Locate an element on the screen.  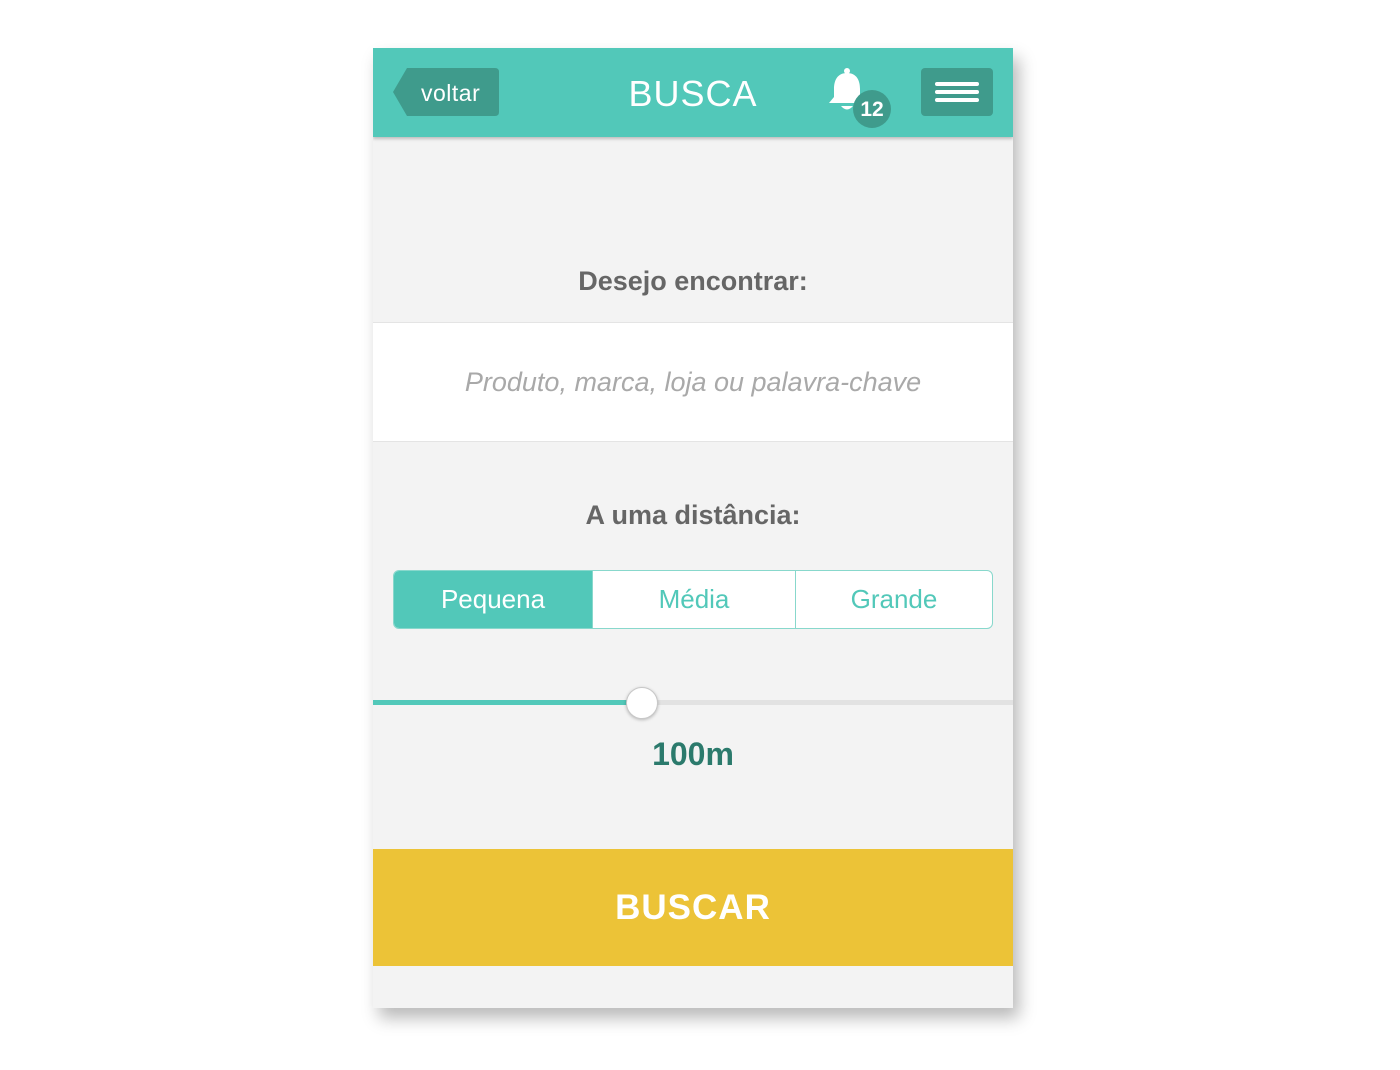
distance-value: 100m is located at coordinates (693, 754).